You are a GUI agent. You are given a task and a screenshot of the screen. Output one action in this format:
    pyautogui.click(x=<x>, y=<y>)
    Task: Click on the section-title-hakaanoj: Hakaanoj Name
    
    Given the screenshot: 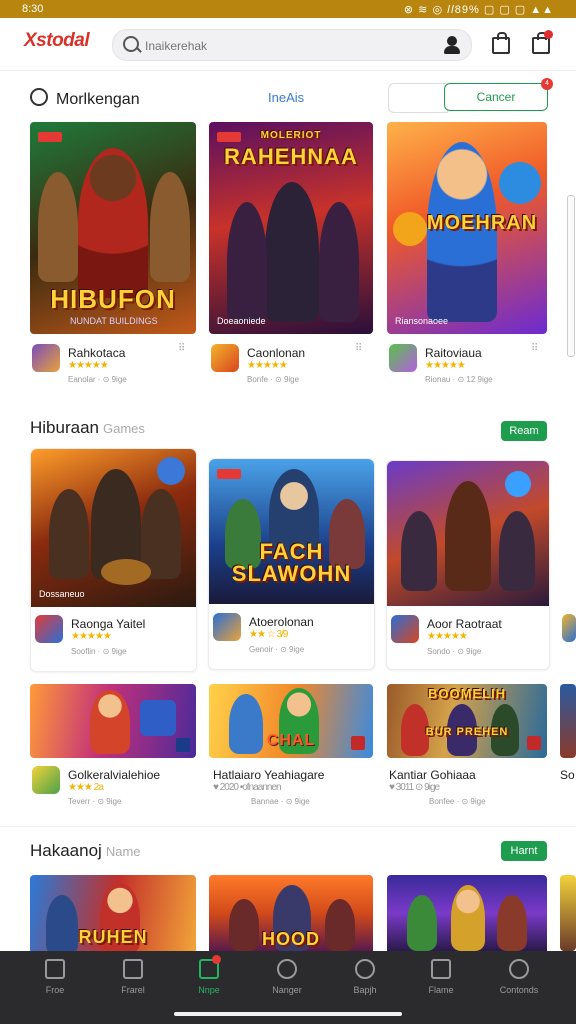 What is the action you would take?
    pyautogui.click(x=85, y=850)
    